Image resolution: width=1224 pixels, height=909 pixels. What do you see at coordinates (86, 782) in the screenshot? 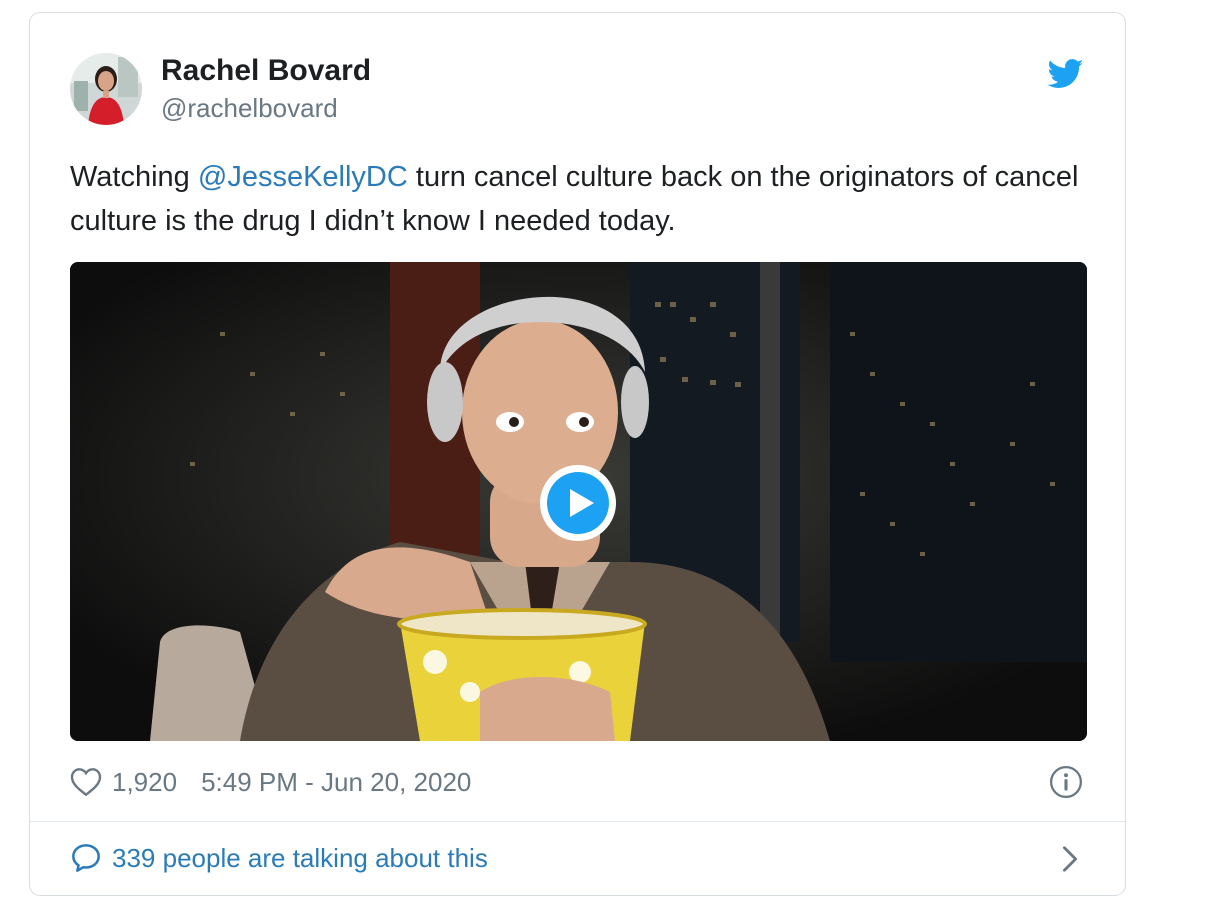
I see `heart-icon` at bounding box center [86, 782].